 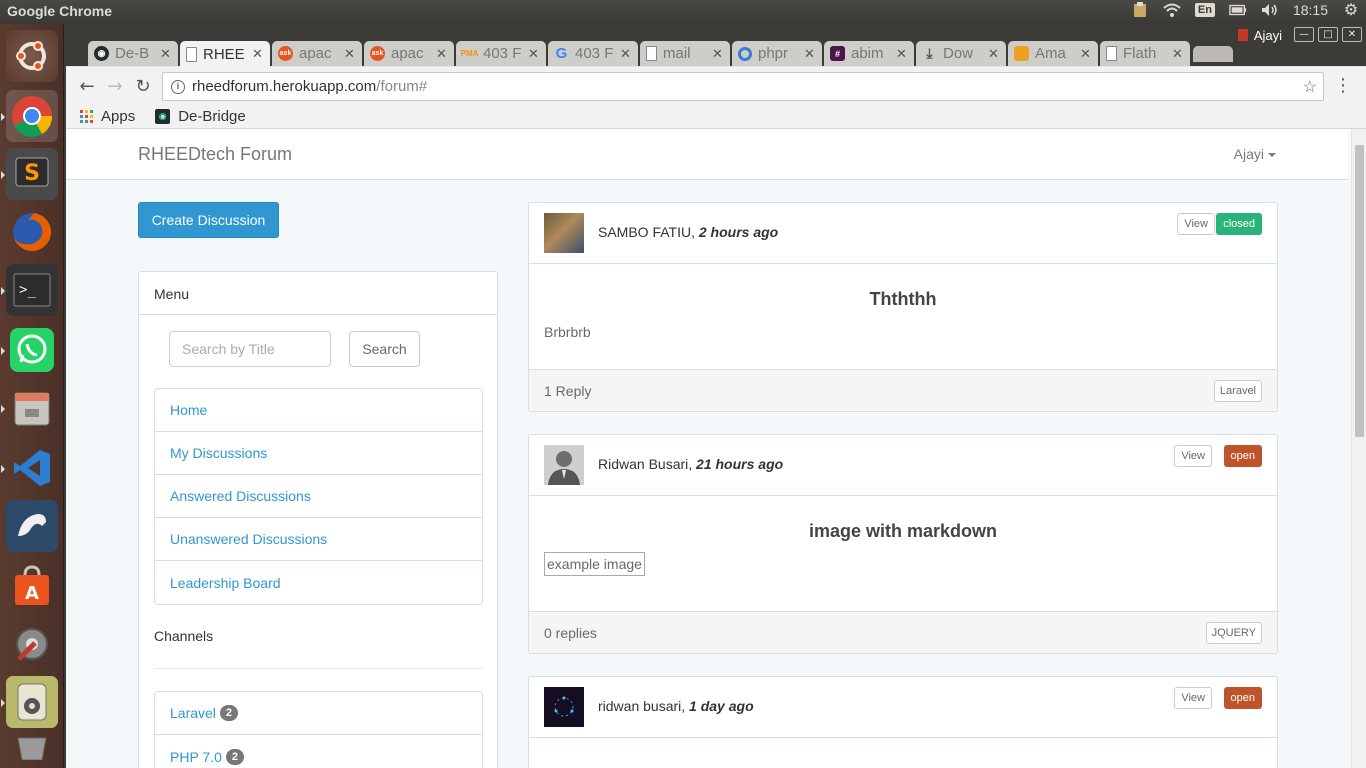 What do you see at coordinates (32, 747) in the screenshot?
I see `trash-icon` at bounding box center [32, 747].